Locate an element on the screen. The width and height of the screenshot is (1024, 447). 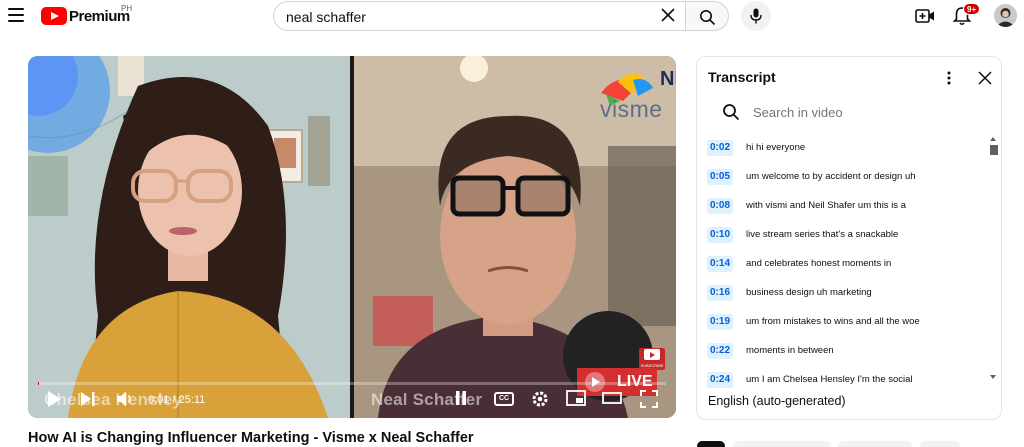
avatar-image is located at coordinates (1005, 15).